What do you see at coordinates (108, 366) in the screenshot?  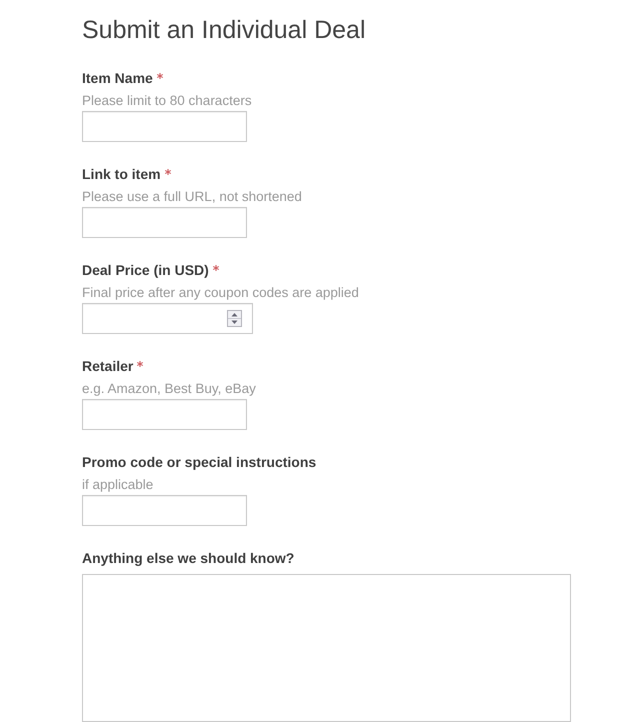 I see `field-label: Retailer` at bounding box center [108, 366].